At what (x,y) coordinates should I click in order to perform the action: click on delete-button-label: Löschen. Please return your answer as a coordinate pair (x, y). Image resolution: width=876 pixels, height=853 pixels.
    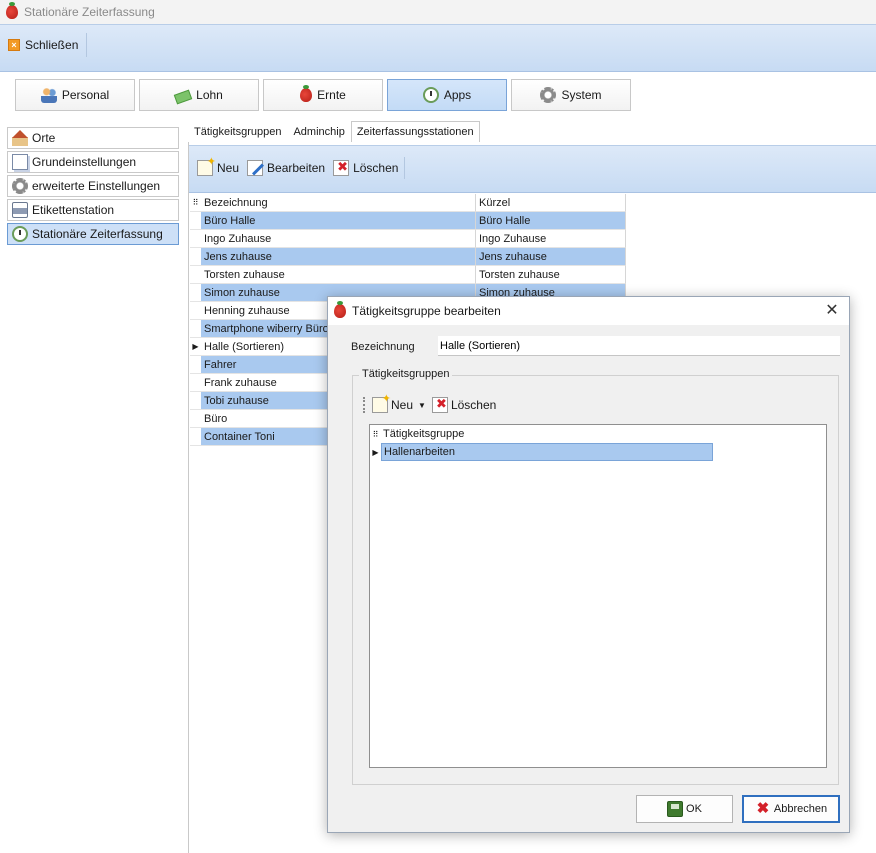
    Looking at the image, I should click on (376, 168).